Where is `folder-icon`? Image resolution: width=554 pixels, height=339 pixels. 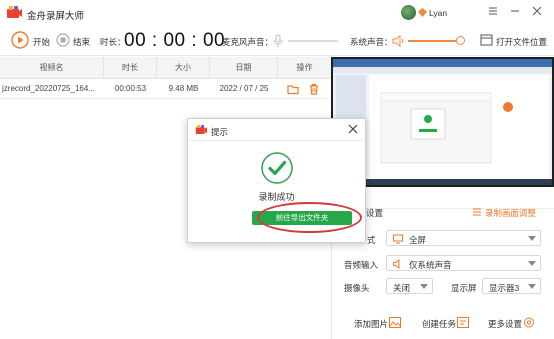
folder-icon is located at coordinates (293, 89).